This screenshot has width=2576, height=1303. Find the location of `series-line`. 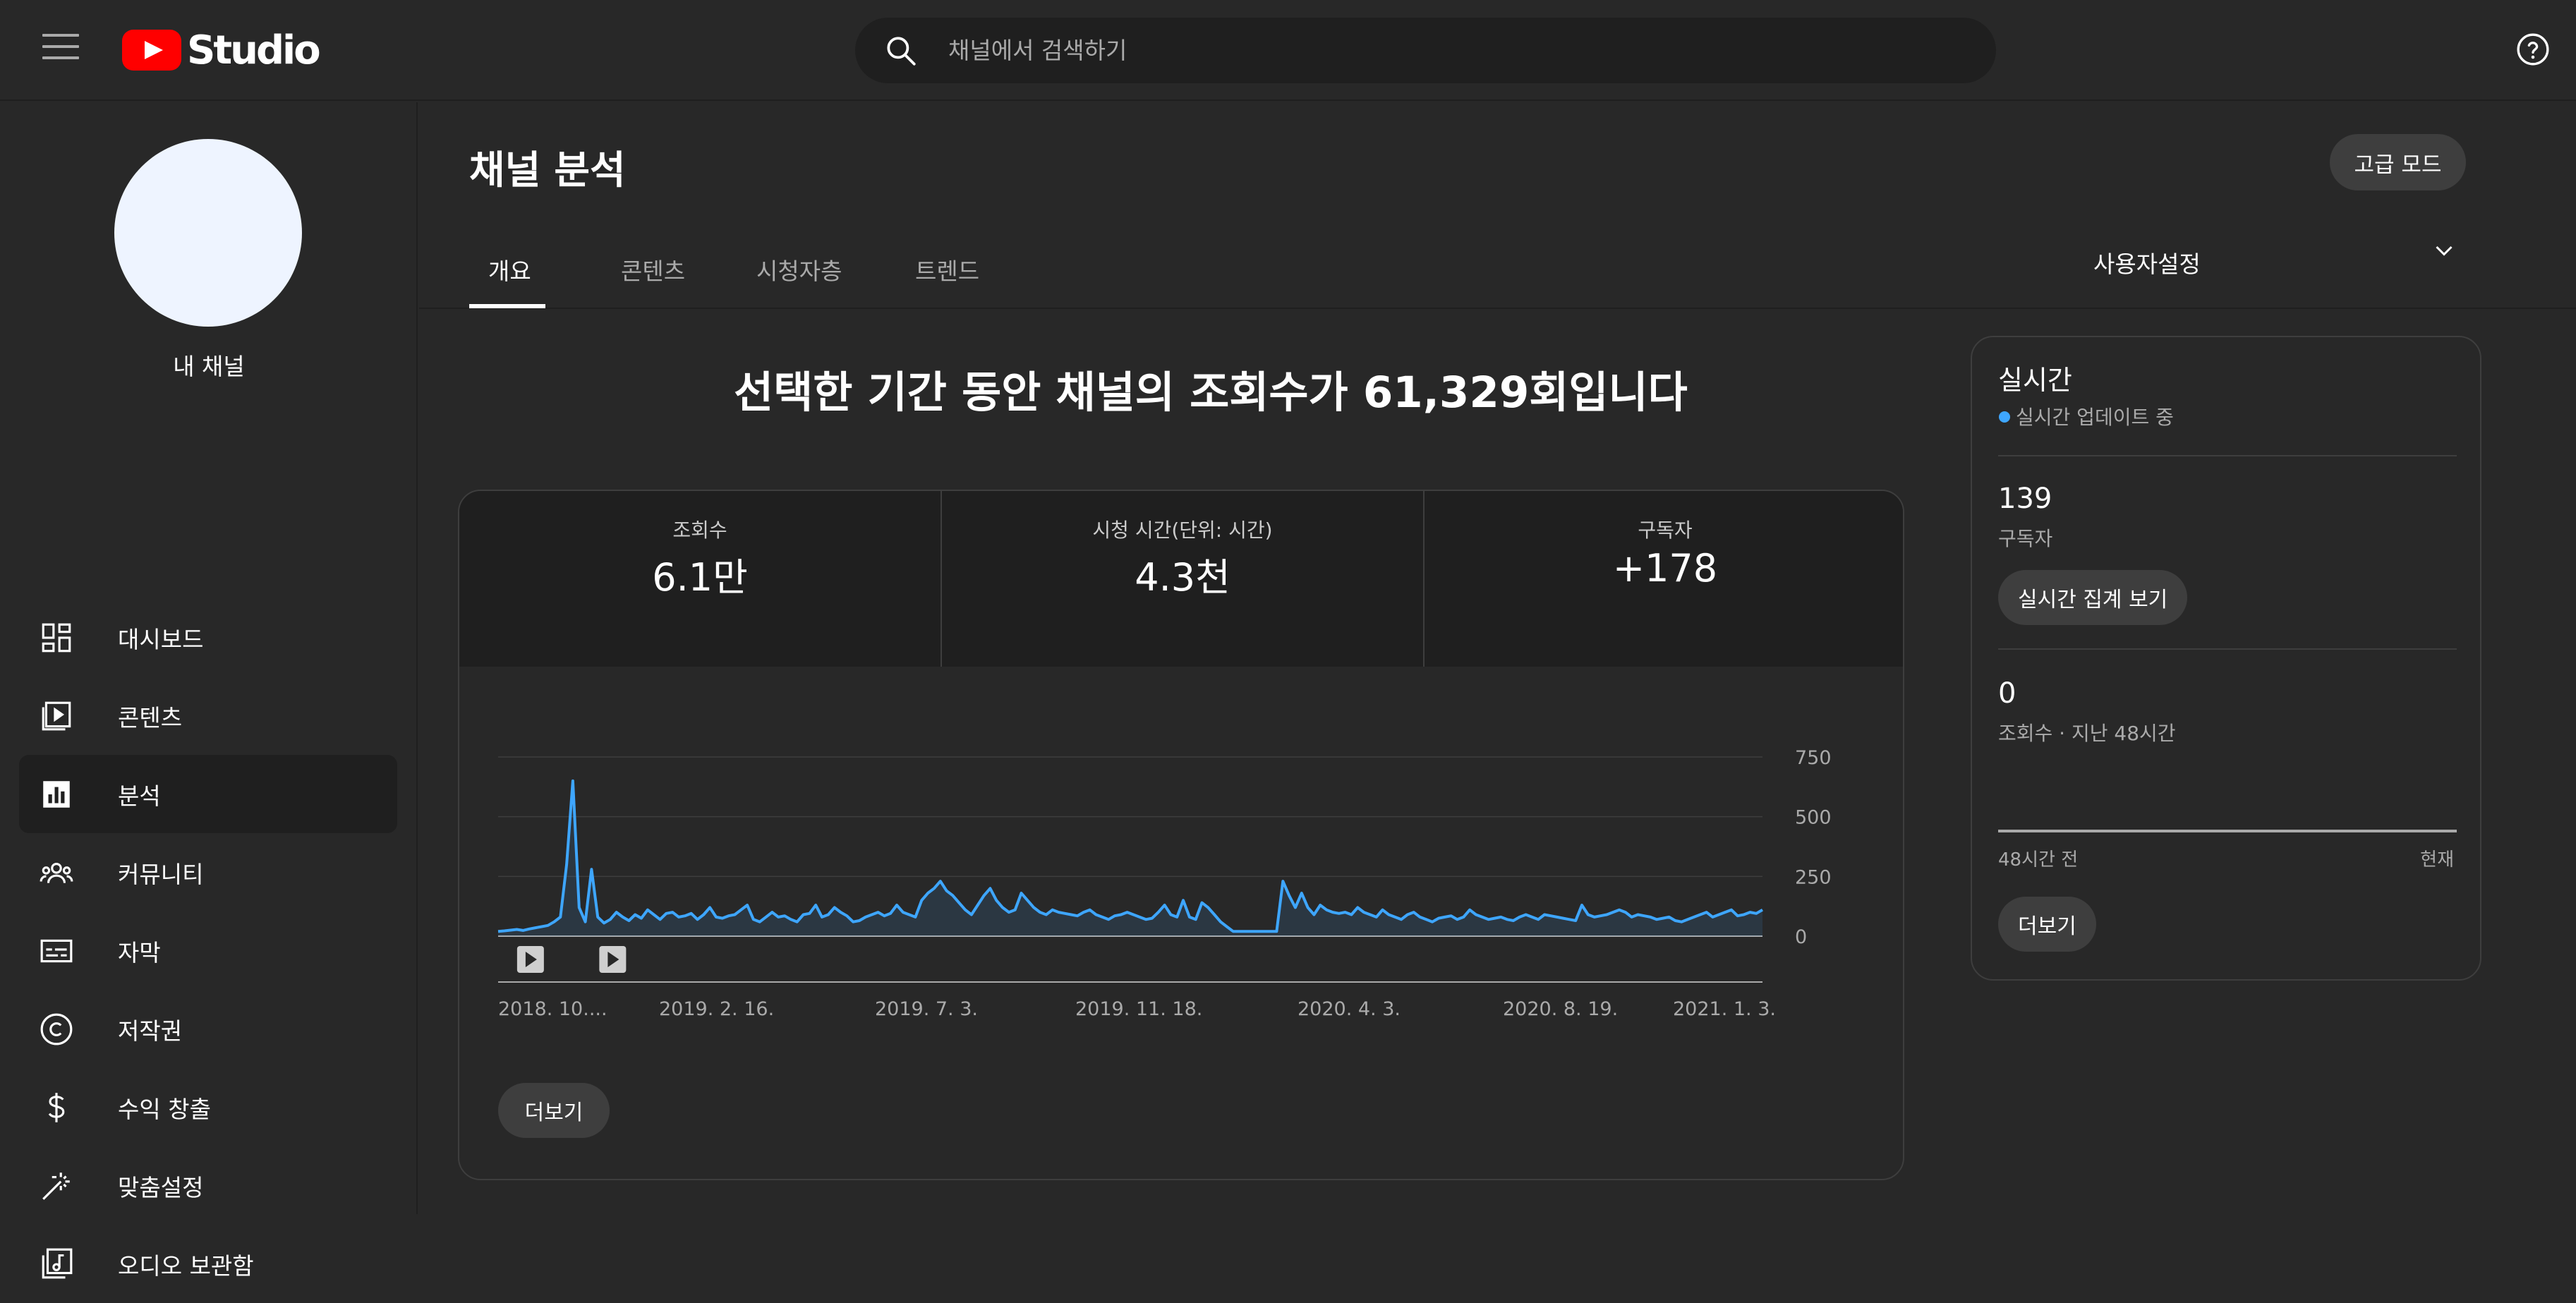

series-line is located at coordinates (1130, 856).